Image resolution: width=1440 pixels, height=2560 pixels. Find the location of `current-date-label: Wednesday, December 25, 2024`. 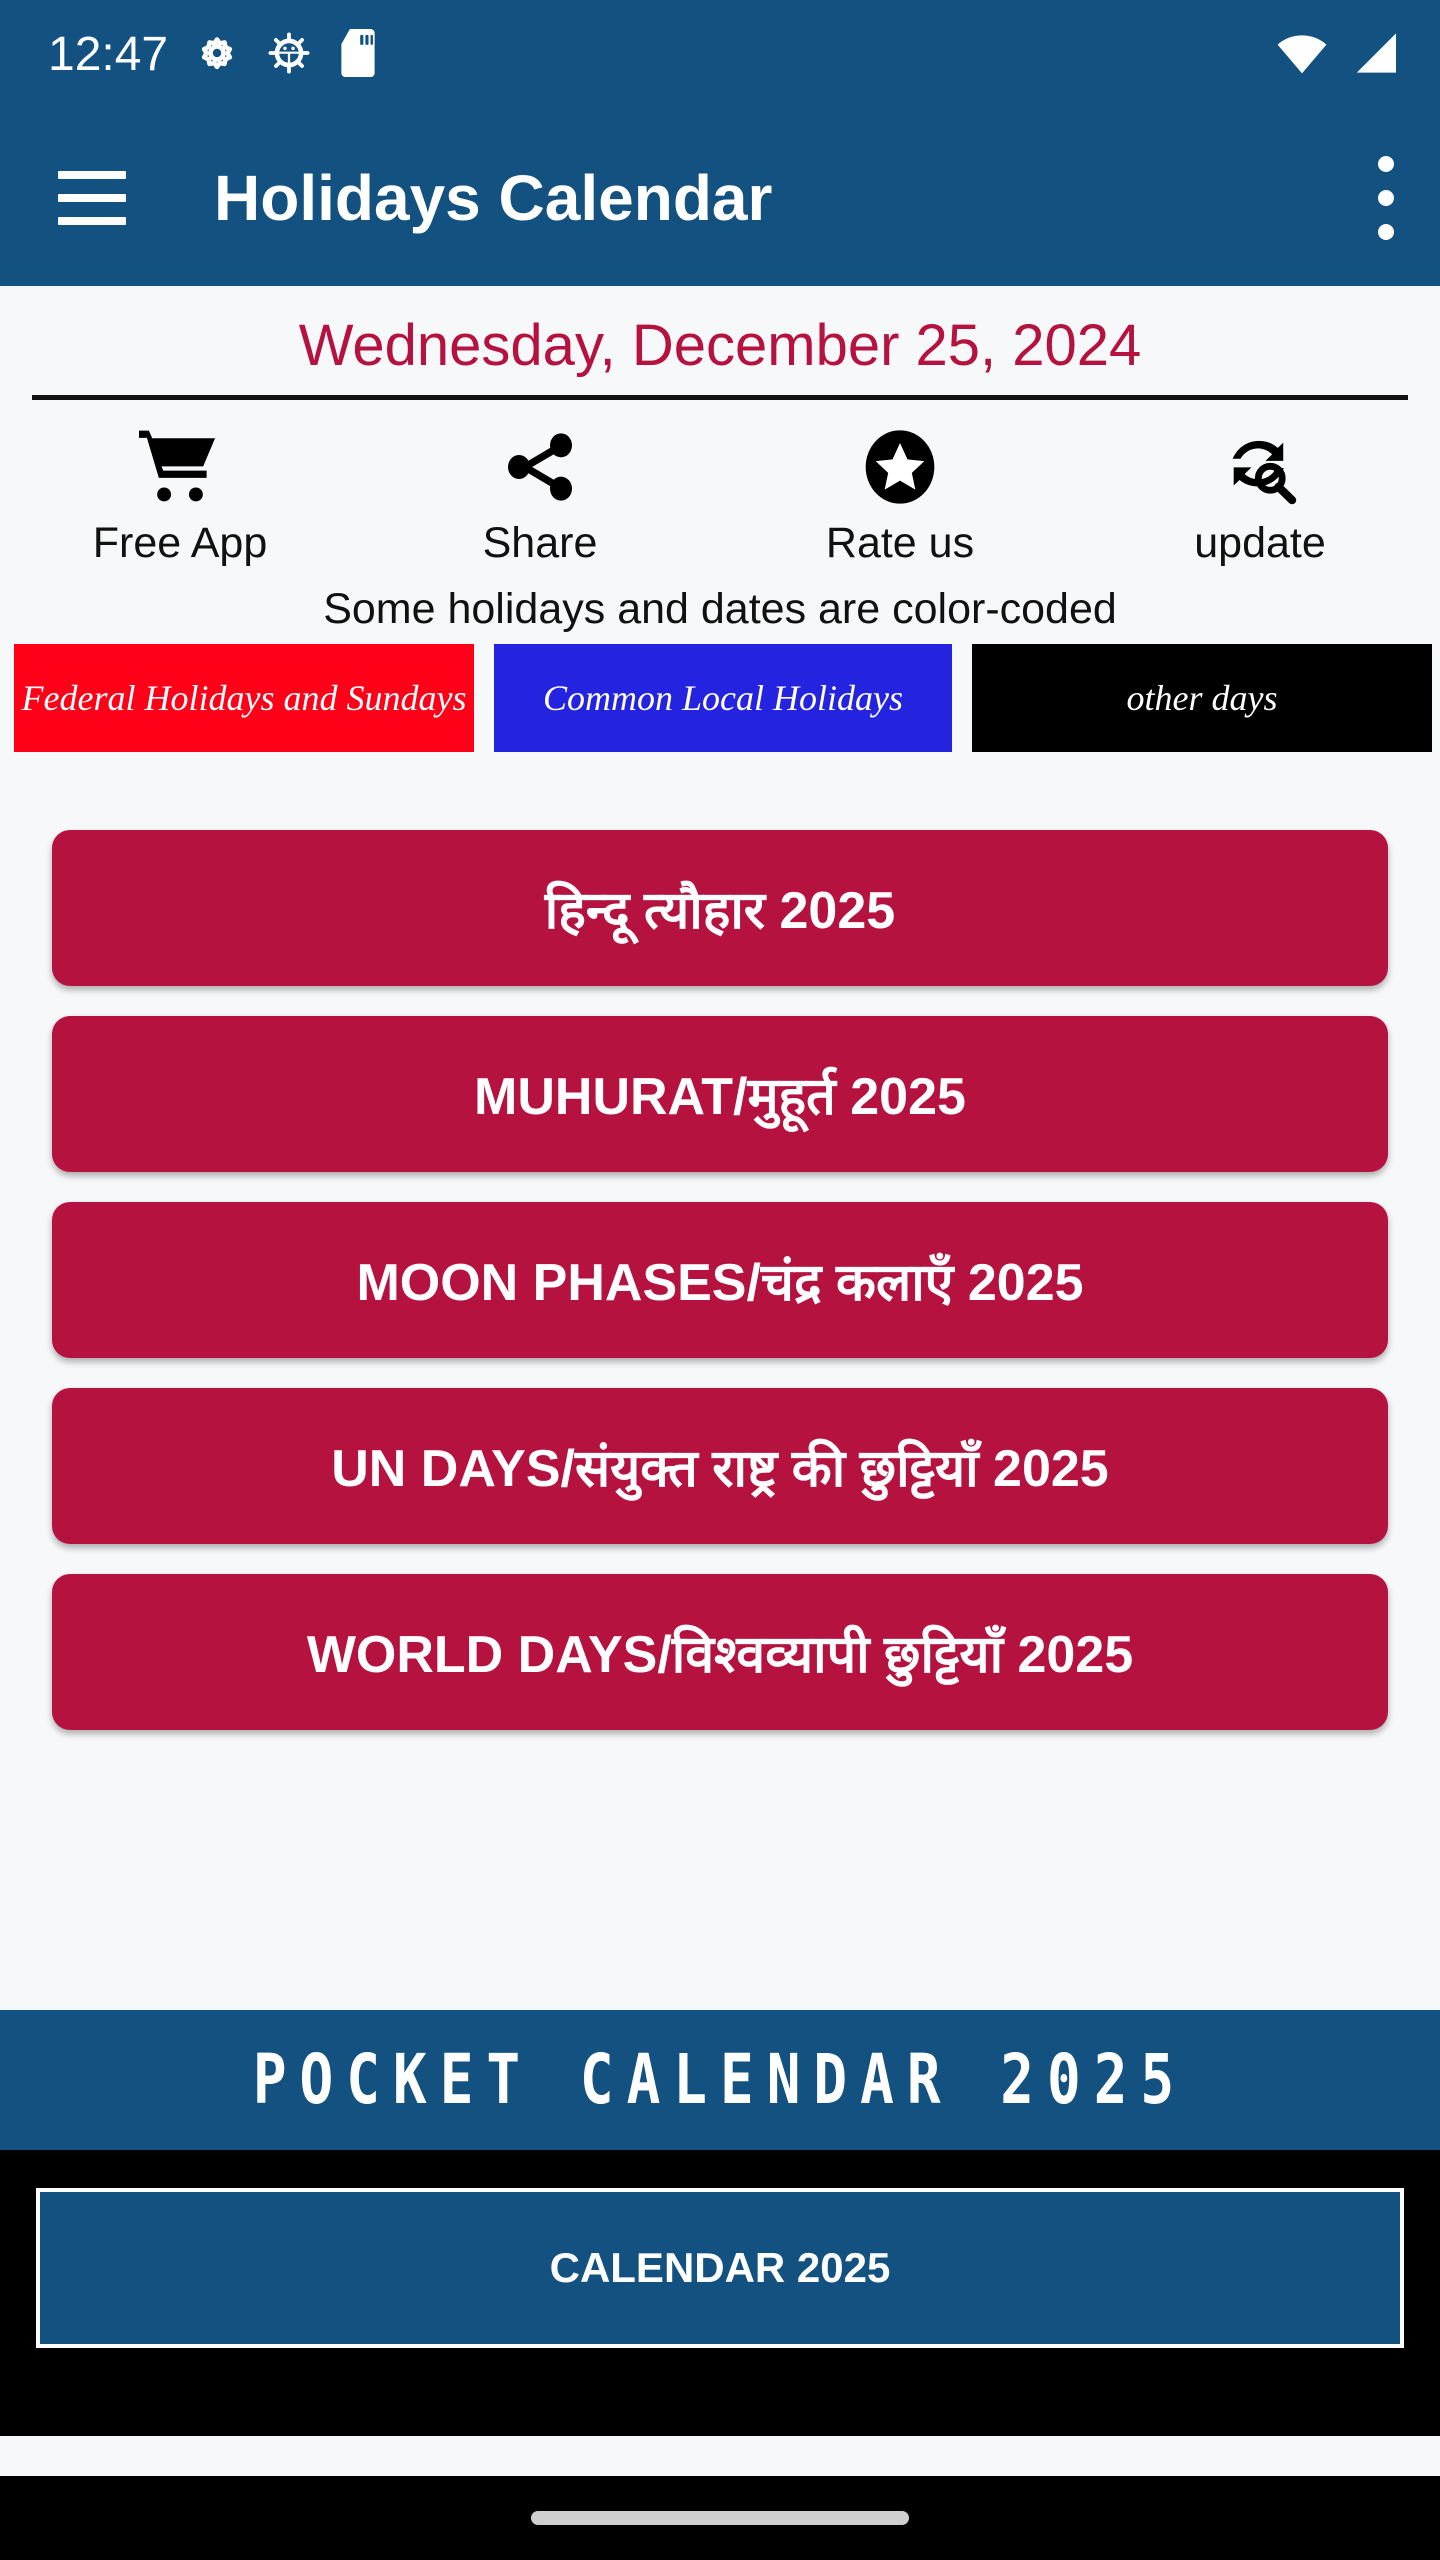

current-date-label: Wednesday, December 25, 2024 is located at coordinates (720, 345).